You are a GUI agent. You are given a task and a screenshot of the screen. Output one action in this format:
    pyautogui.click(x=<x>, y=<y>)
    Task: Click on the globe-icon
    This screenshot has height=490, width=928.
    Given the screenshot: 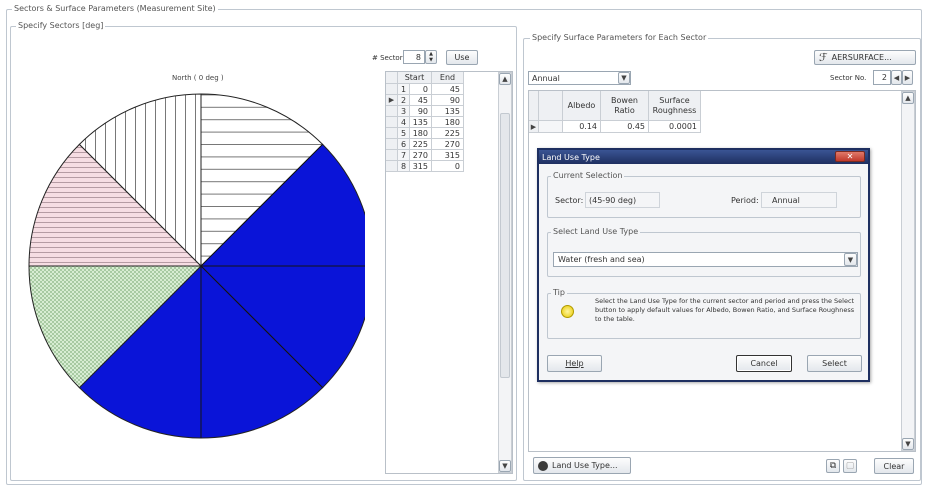 What is the action you would take?
    pyautogui.click(x=543, y=465)
    